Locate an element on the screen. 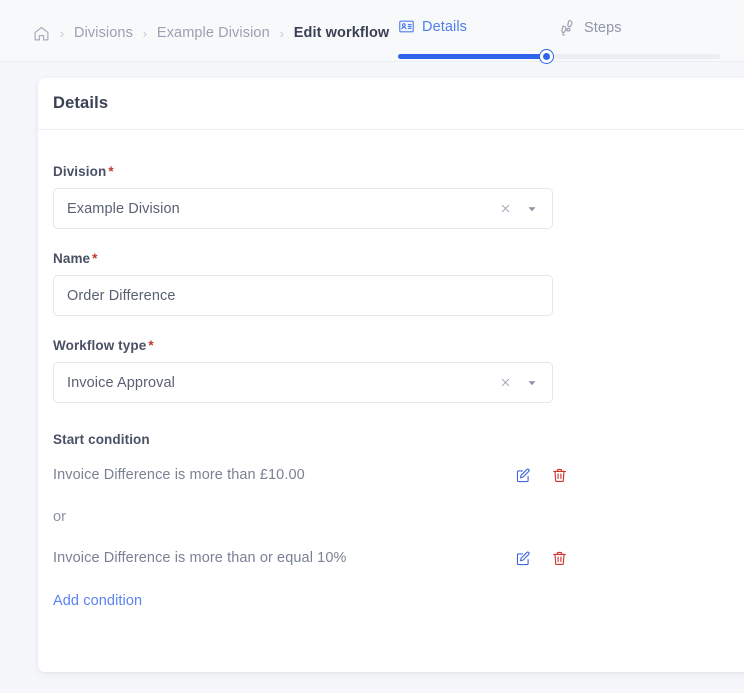  tab-details: Details is located at coordinates (432, 26).